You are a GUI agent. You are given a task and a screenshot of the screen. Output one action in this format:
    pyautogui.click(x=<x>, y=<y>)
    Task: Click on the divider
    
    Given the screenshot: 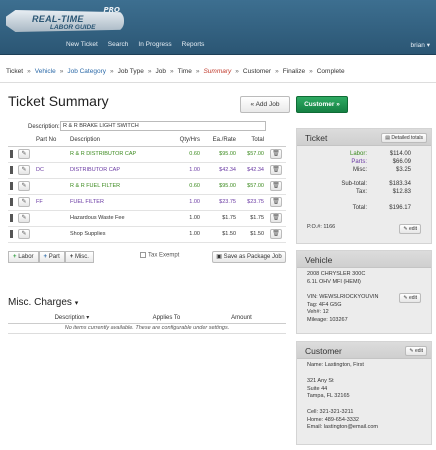 What is the action you would take?
    pyautogui.click(x=218, y=82)
    